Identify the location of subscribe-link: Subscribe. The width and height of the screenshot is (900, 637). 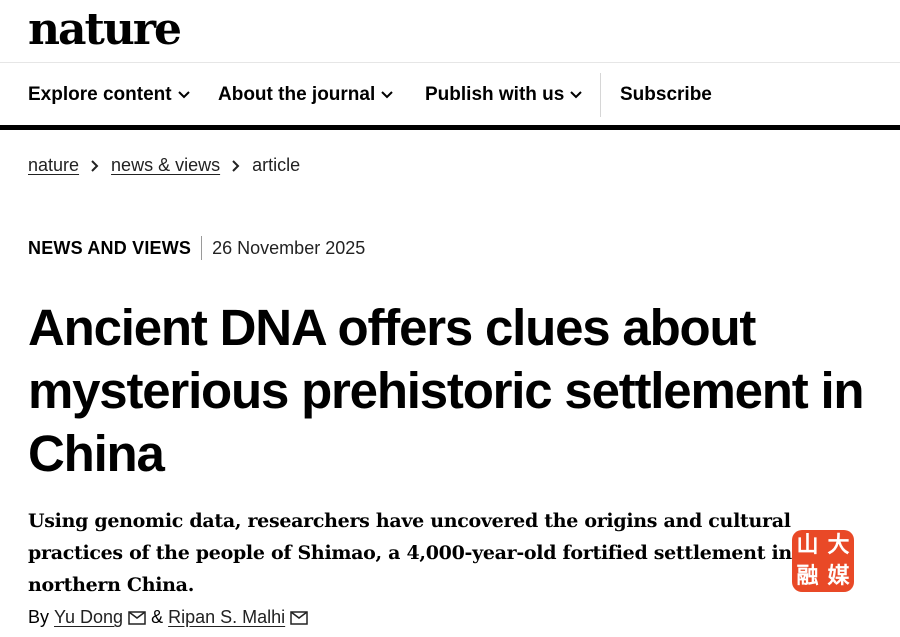
(666, 95).